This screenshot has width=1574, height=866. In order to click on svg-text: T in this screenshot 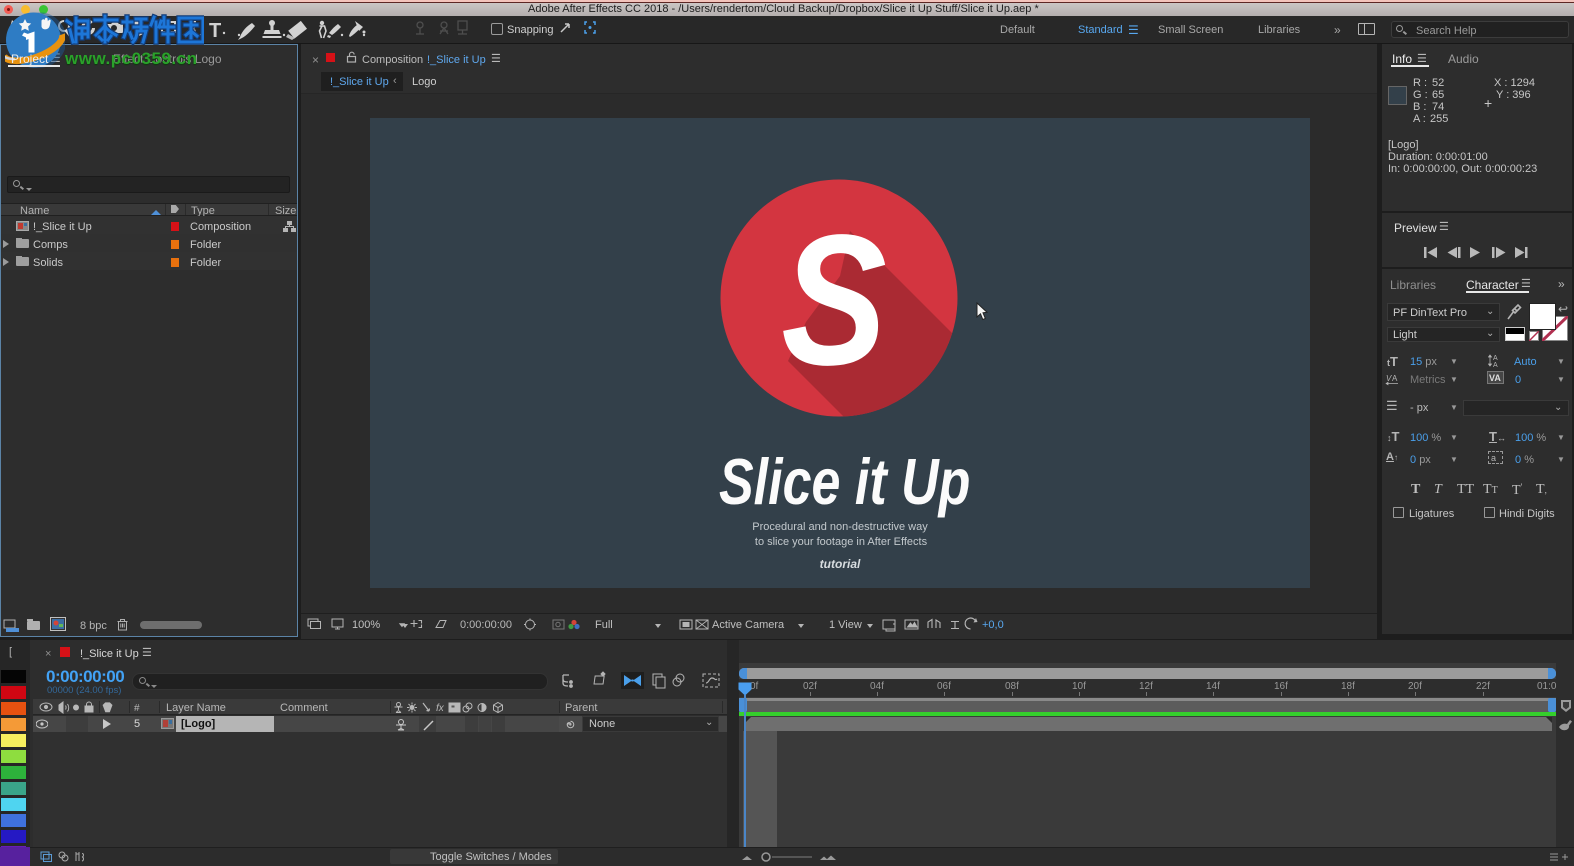, I will do `click(215, 31)`.